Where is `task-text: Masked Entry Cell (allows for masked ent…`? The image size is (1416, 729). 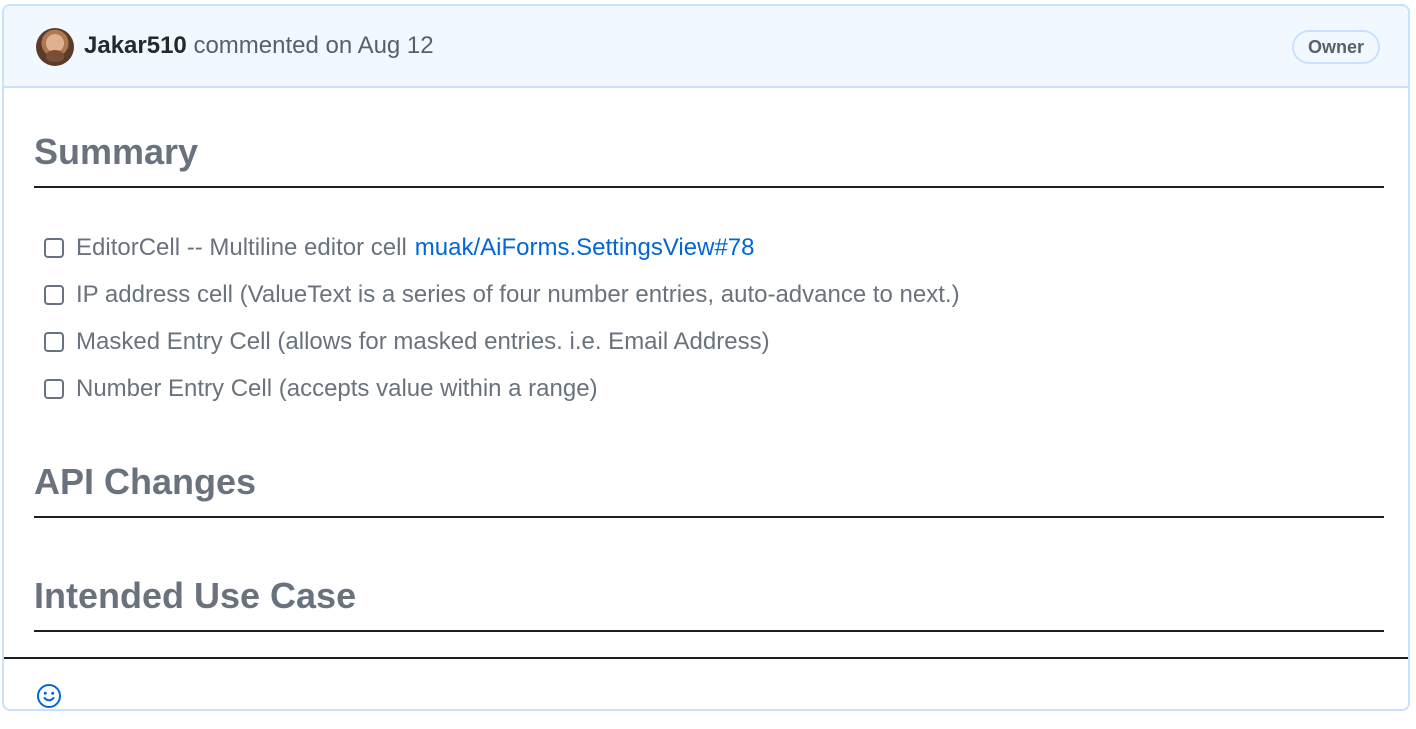
task-text: Masked Entry Cell (allows for masked ent… is located at coordinates (423, 341).